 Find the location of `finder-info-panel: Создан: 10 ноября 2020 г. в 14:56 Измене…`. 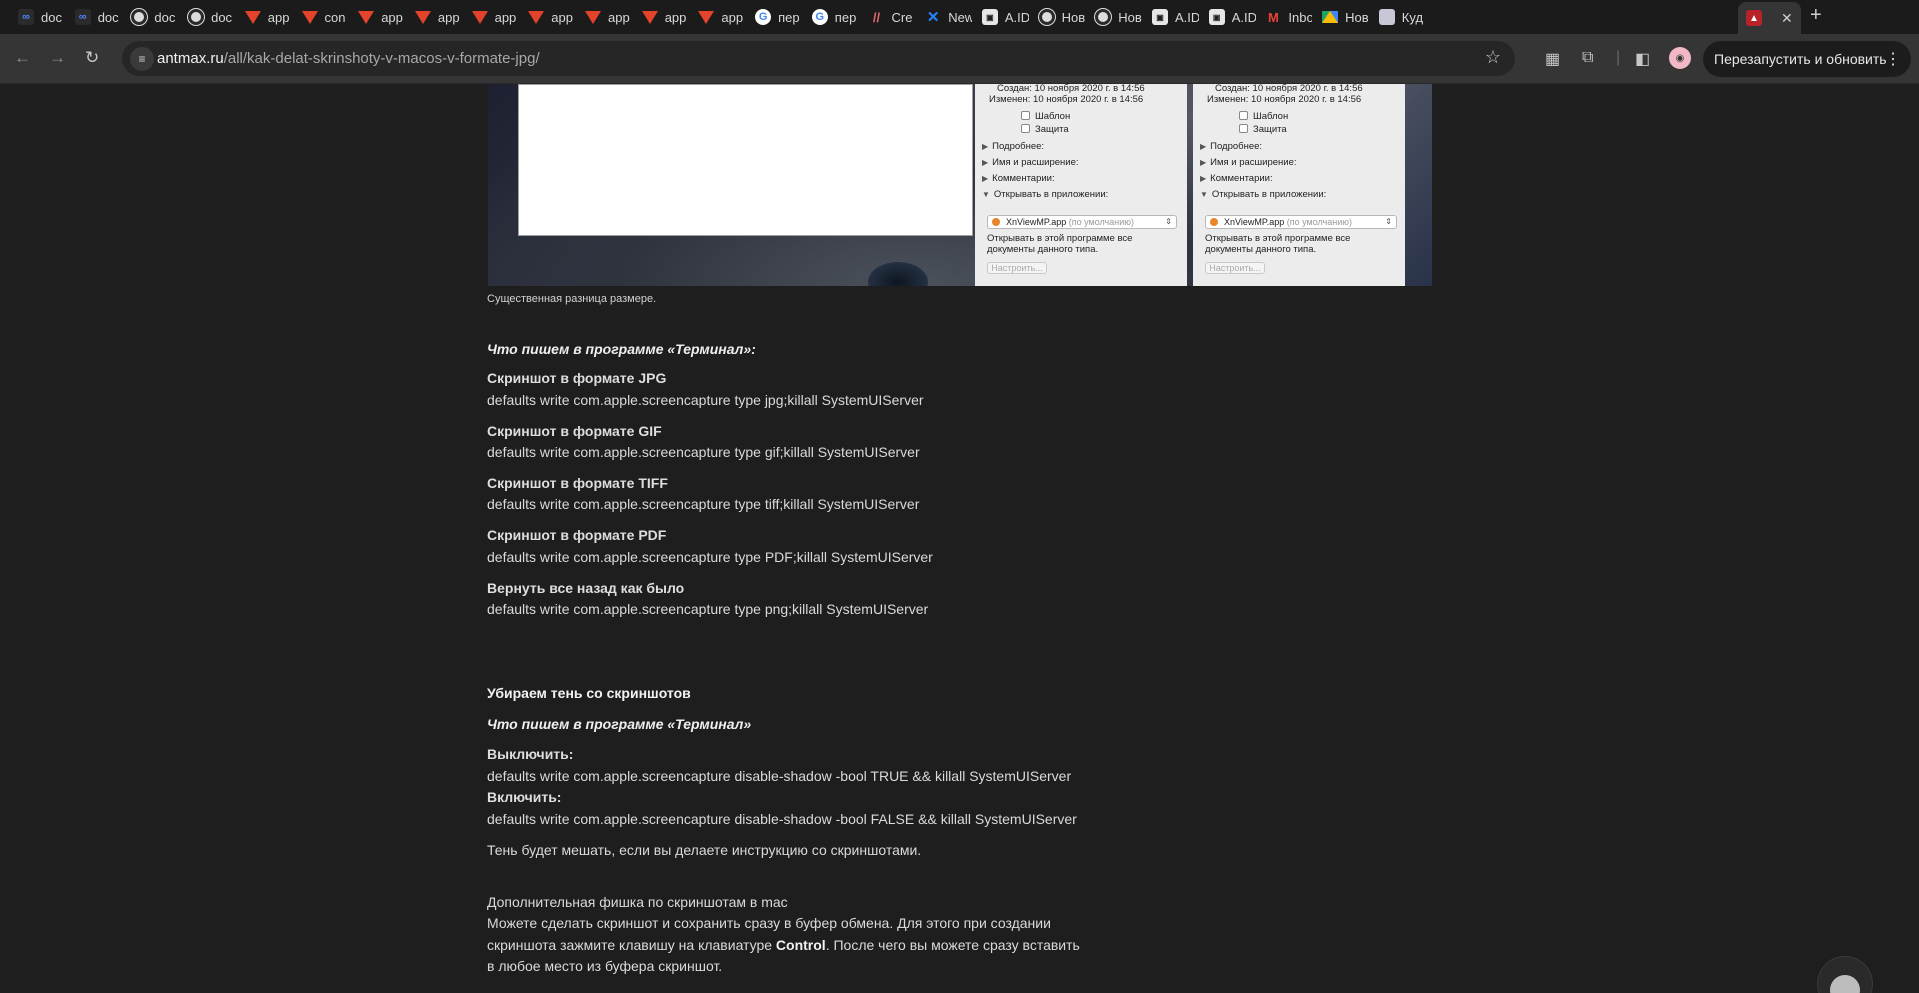

finder-info-panel: Создан: 10 ноября 2020 г. в 14:56 Измене… is located at coordinates (1299, 185).